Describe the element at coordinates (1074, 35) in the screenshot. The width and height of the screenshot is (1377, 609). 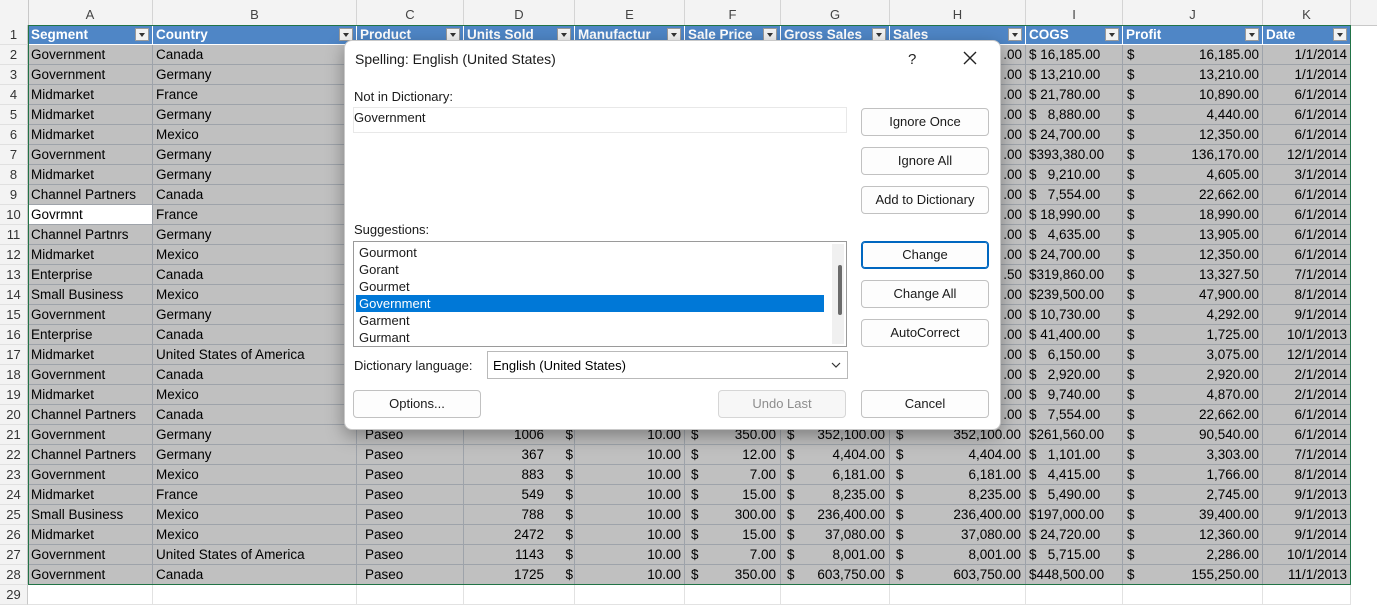
I see `header-cell: COGS` at that location.